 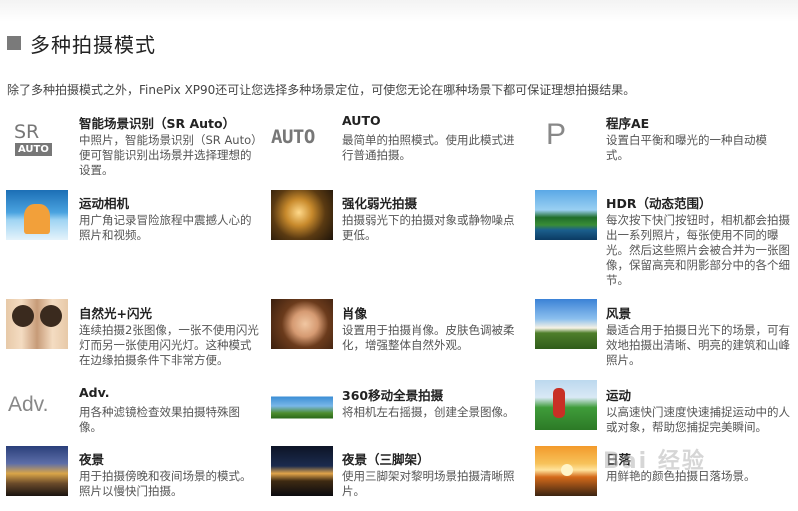 I want to click on auto-icon: AUTO, so click(x=302, y=137).